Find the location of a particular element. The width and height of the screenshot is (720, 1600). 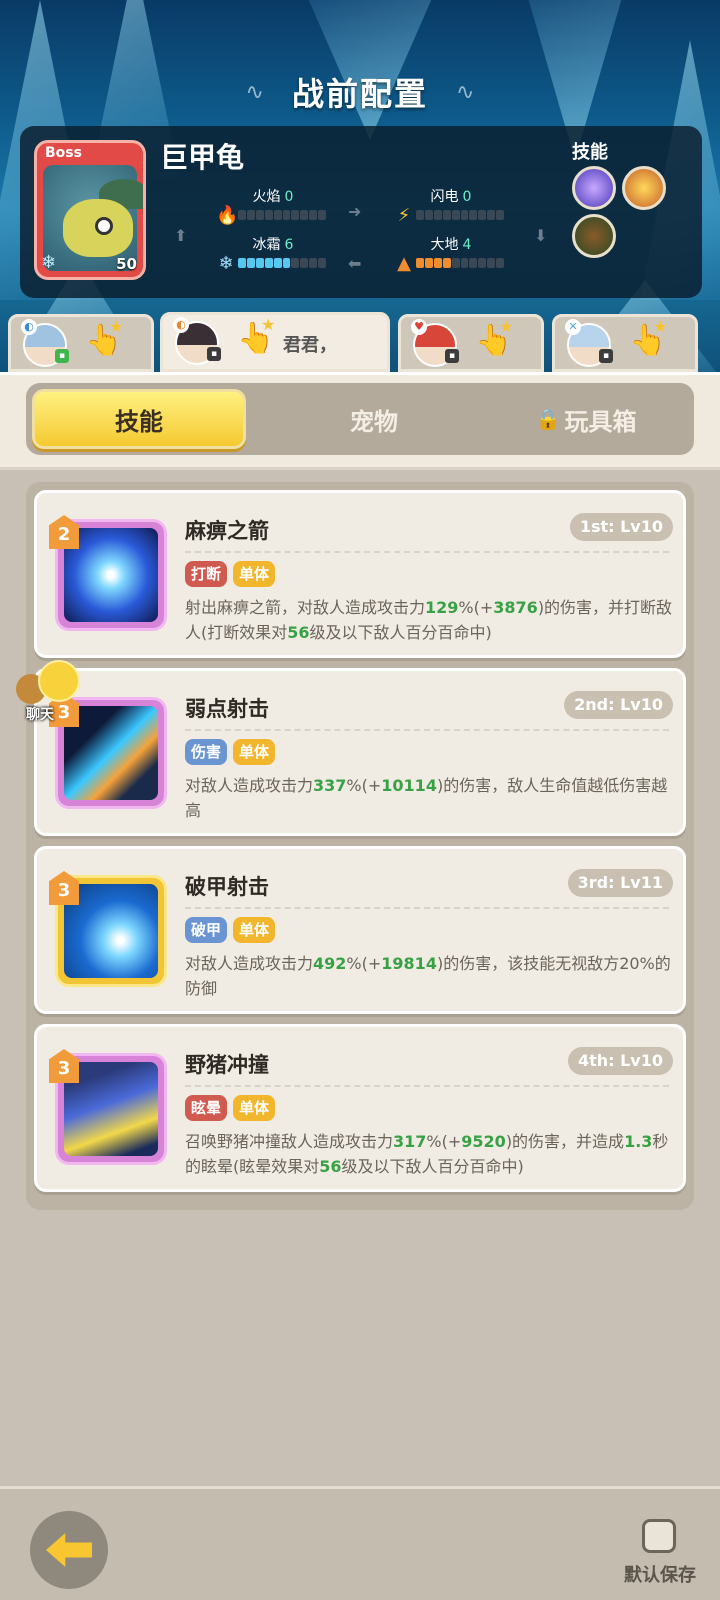

earth-icon: ▲ is located at coordinates (404, 263).